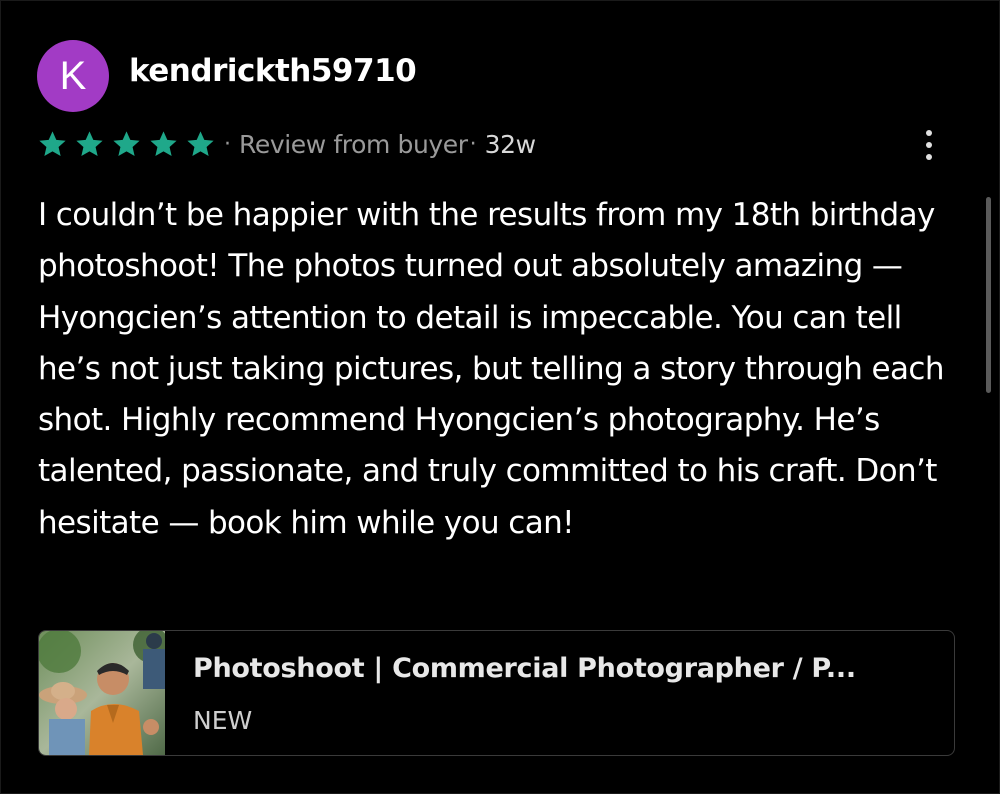  Describe the element at coordinates (353, 144) in the screenshot. I see `review-source: Review from buyer` at that location.